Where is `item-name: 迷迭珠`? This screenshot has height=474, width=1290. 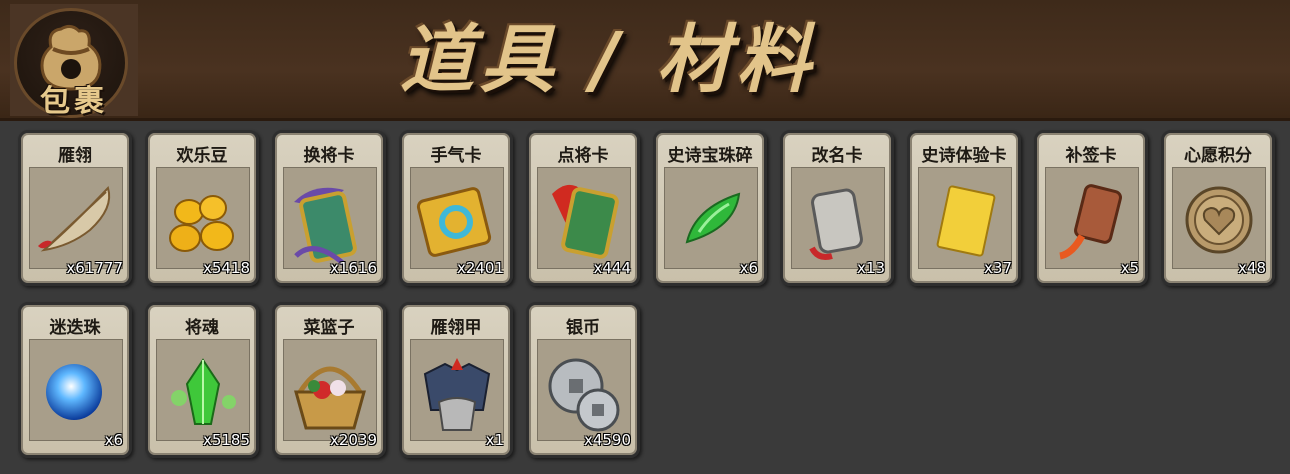
item-name: 迷迭珠 is located at coordinates (75, 328).